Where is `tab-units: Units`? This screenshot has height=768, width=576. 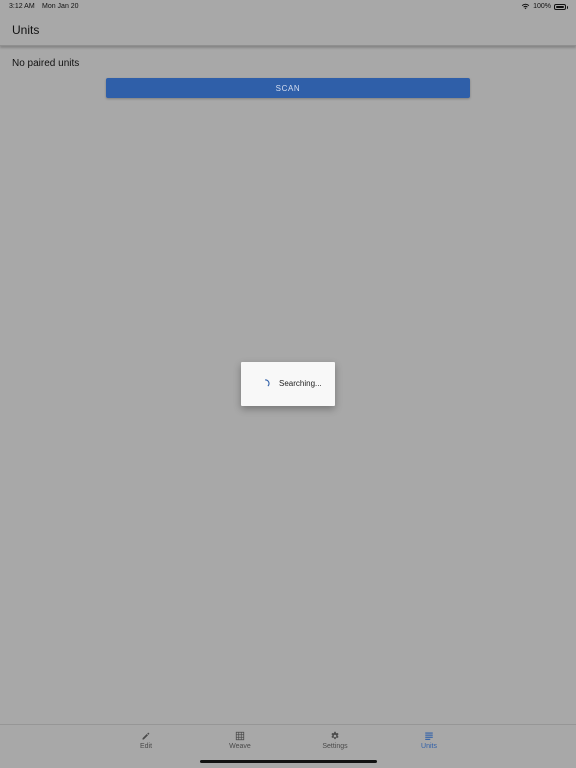
tab-units: Units is located at coordinates (429, 742).